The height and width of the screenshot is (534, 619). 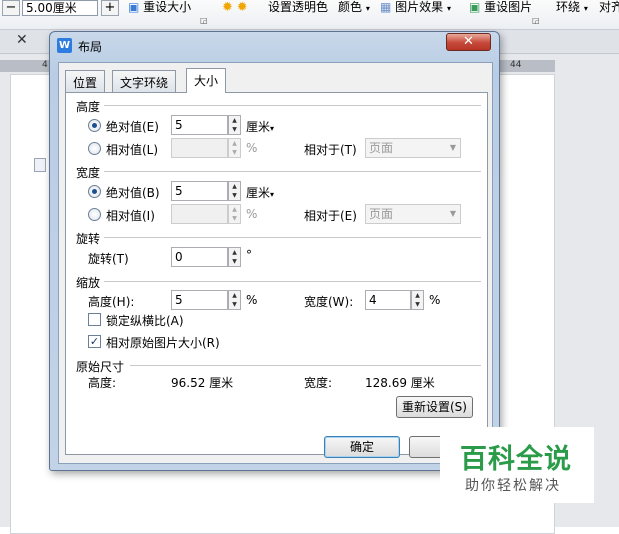 What do you see at coordinates (64, 45) in the screenshot?
I see `wps-writer-icon: W` at bounding box center [64, 45].